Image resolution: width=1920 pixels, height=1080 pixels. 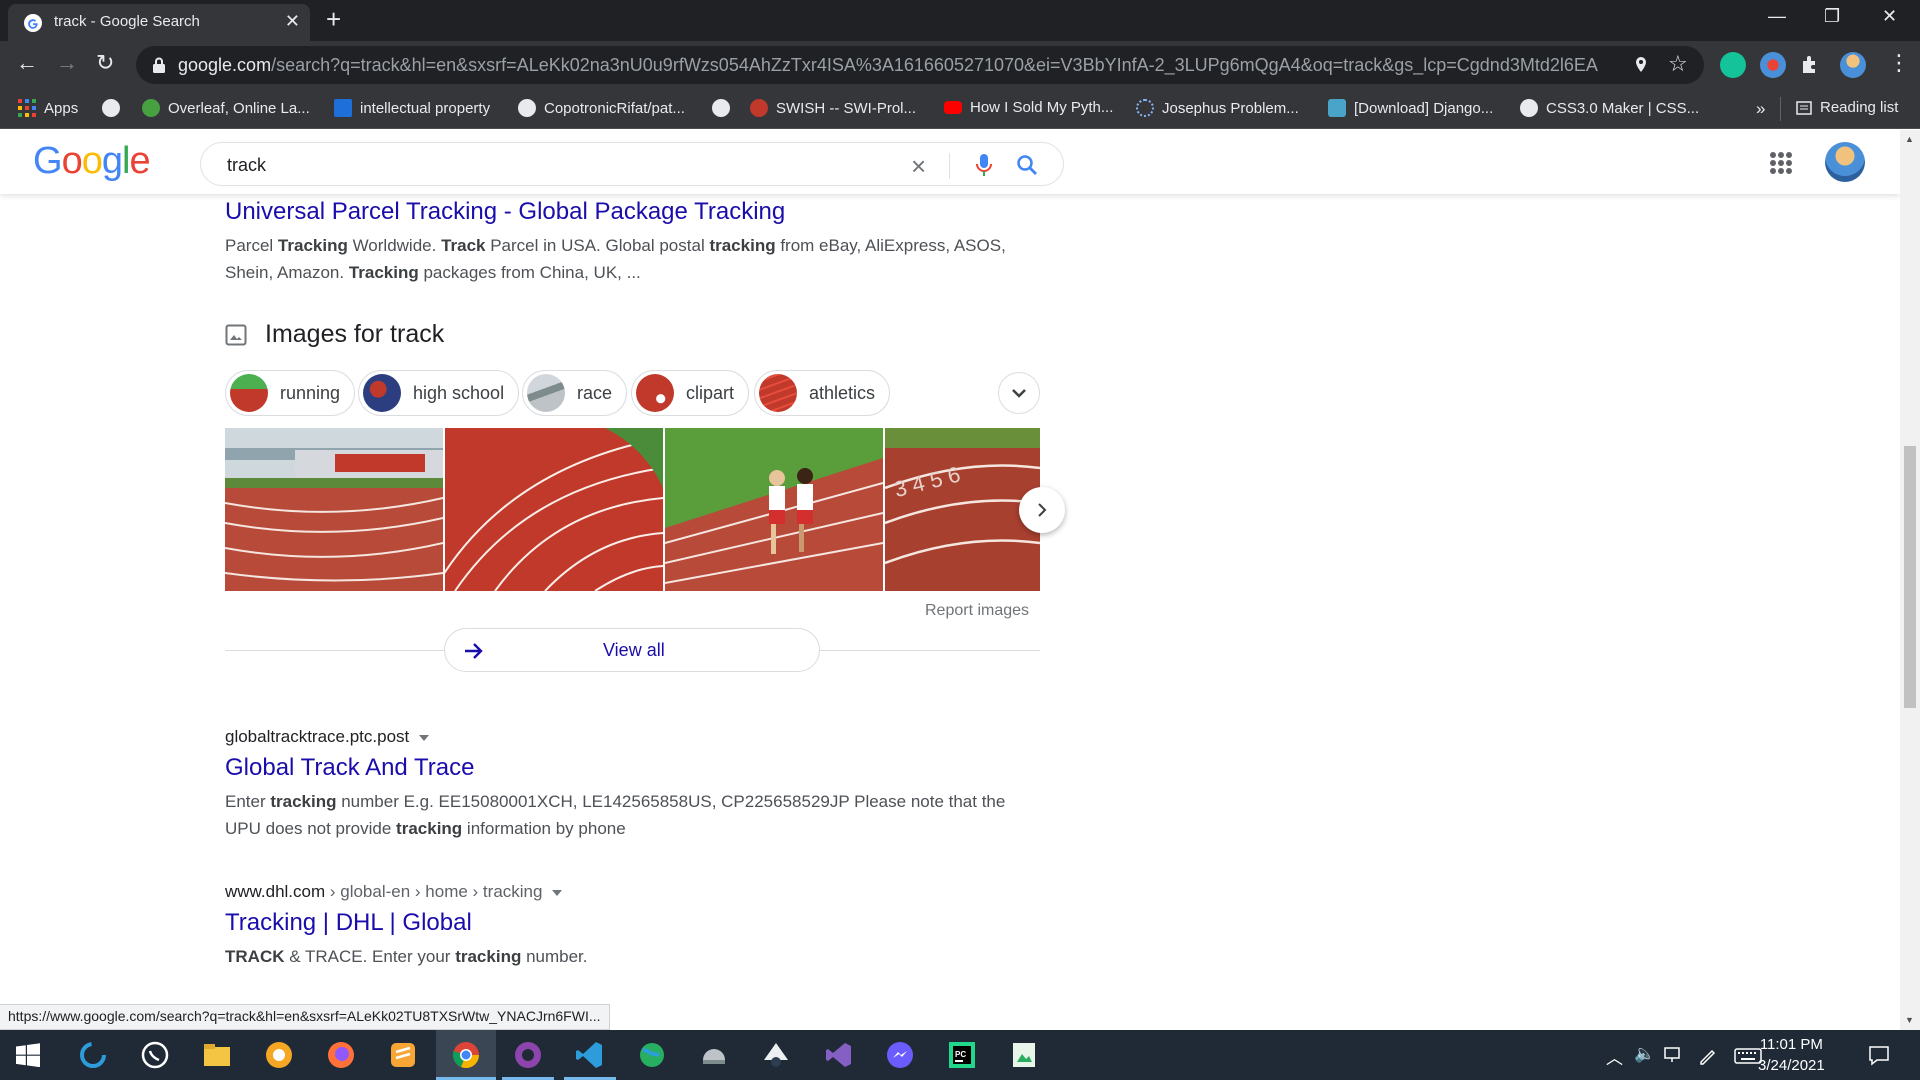 What do you see at coordinates (93, 1055) in the screenshot?
I see `sync-app-icon` at bounding box center [93, 1055].